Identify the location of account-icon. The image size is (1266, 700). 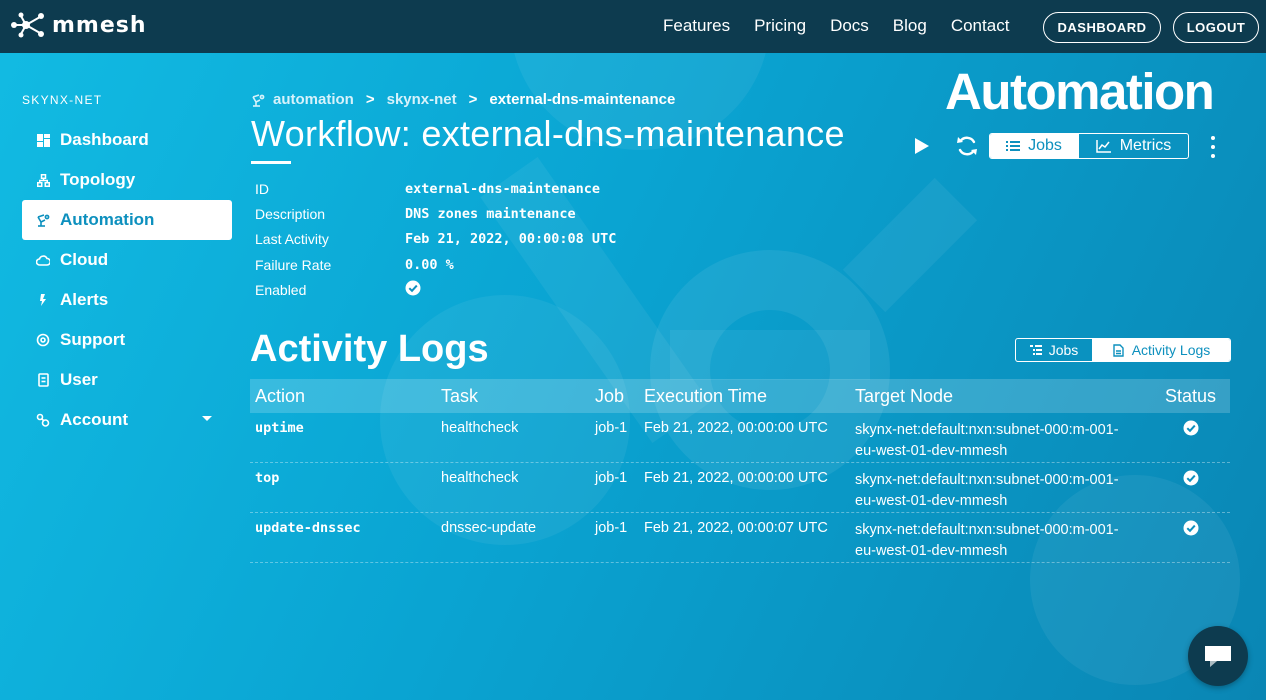
(43, 420).